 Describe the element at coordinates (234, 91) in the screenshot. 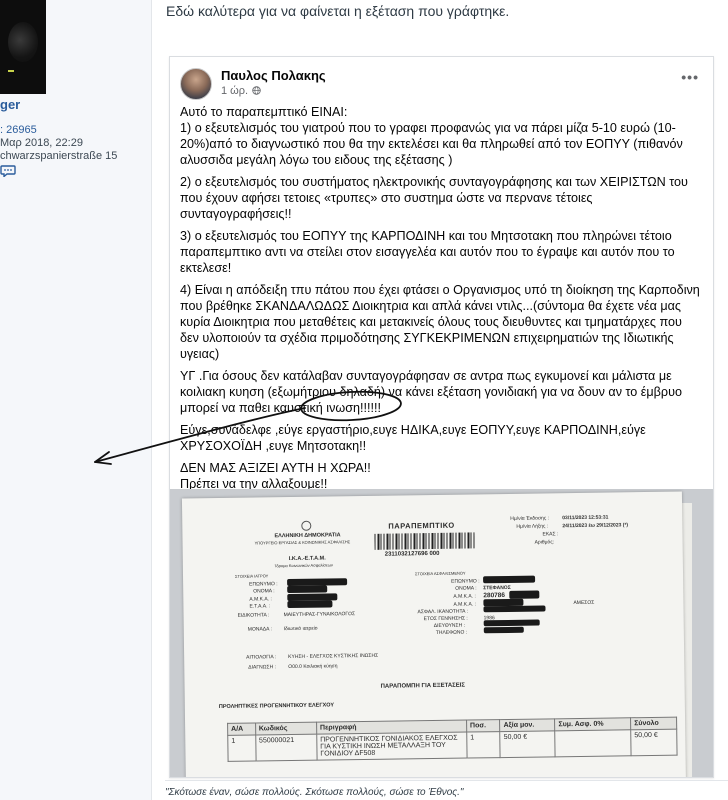

I see `post-timestamp: 1 ώρ.` at that location.